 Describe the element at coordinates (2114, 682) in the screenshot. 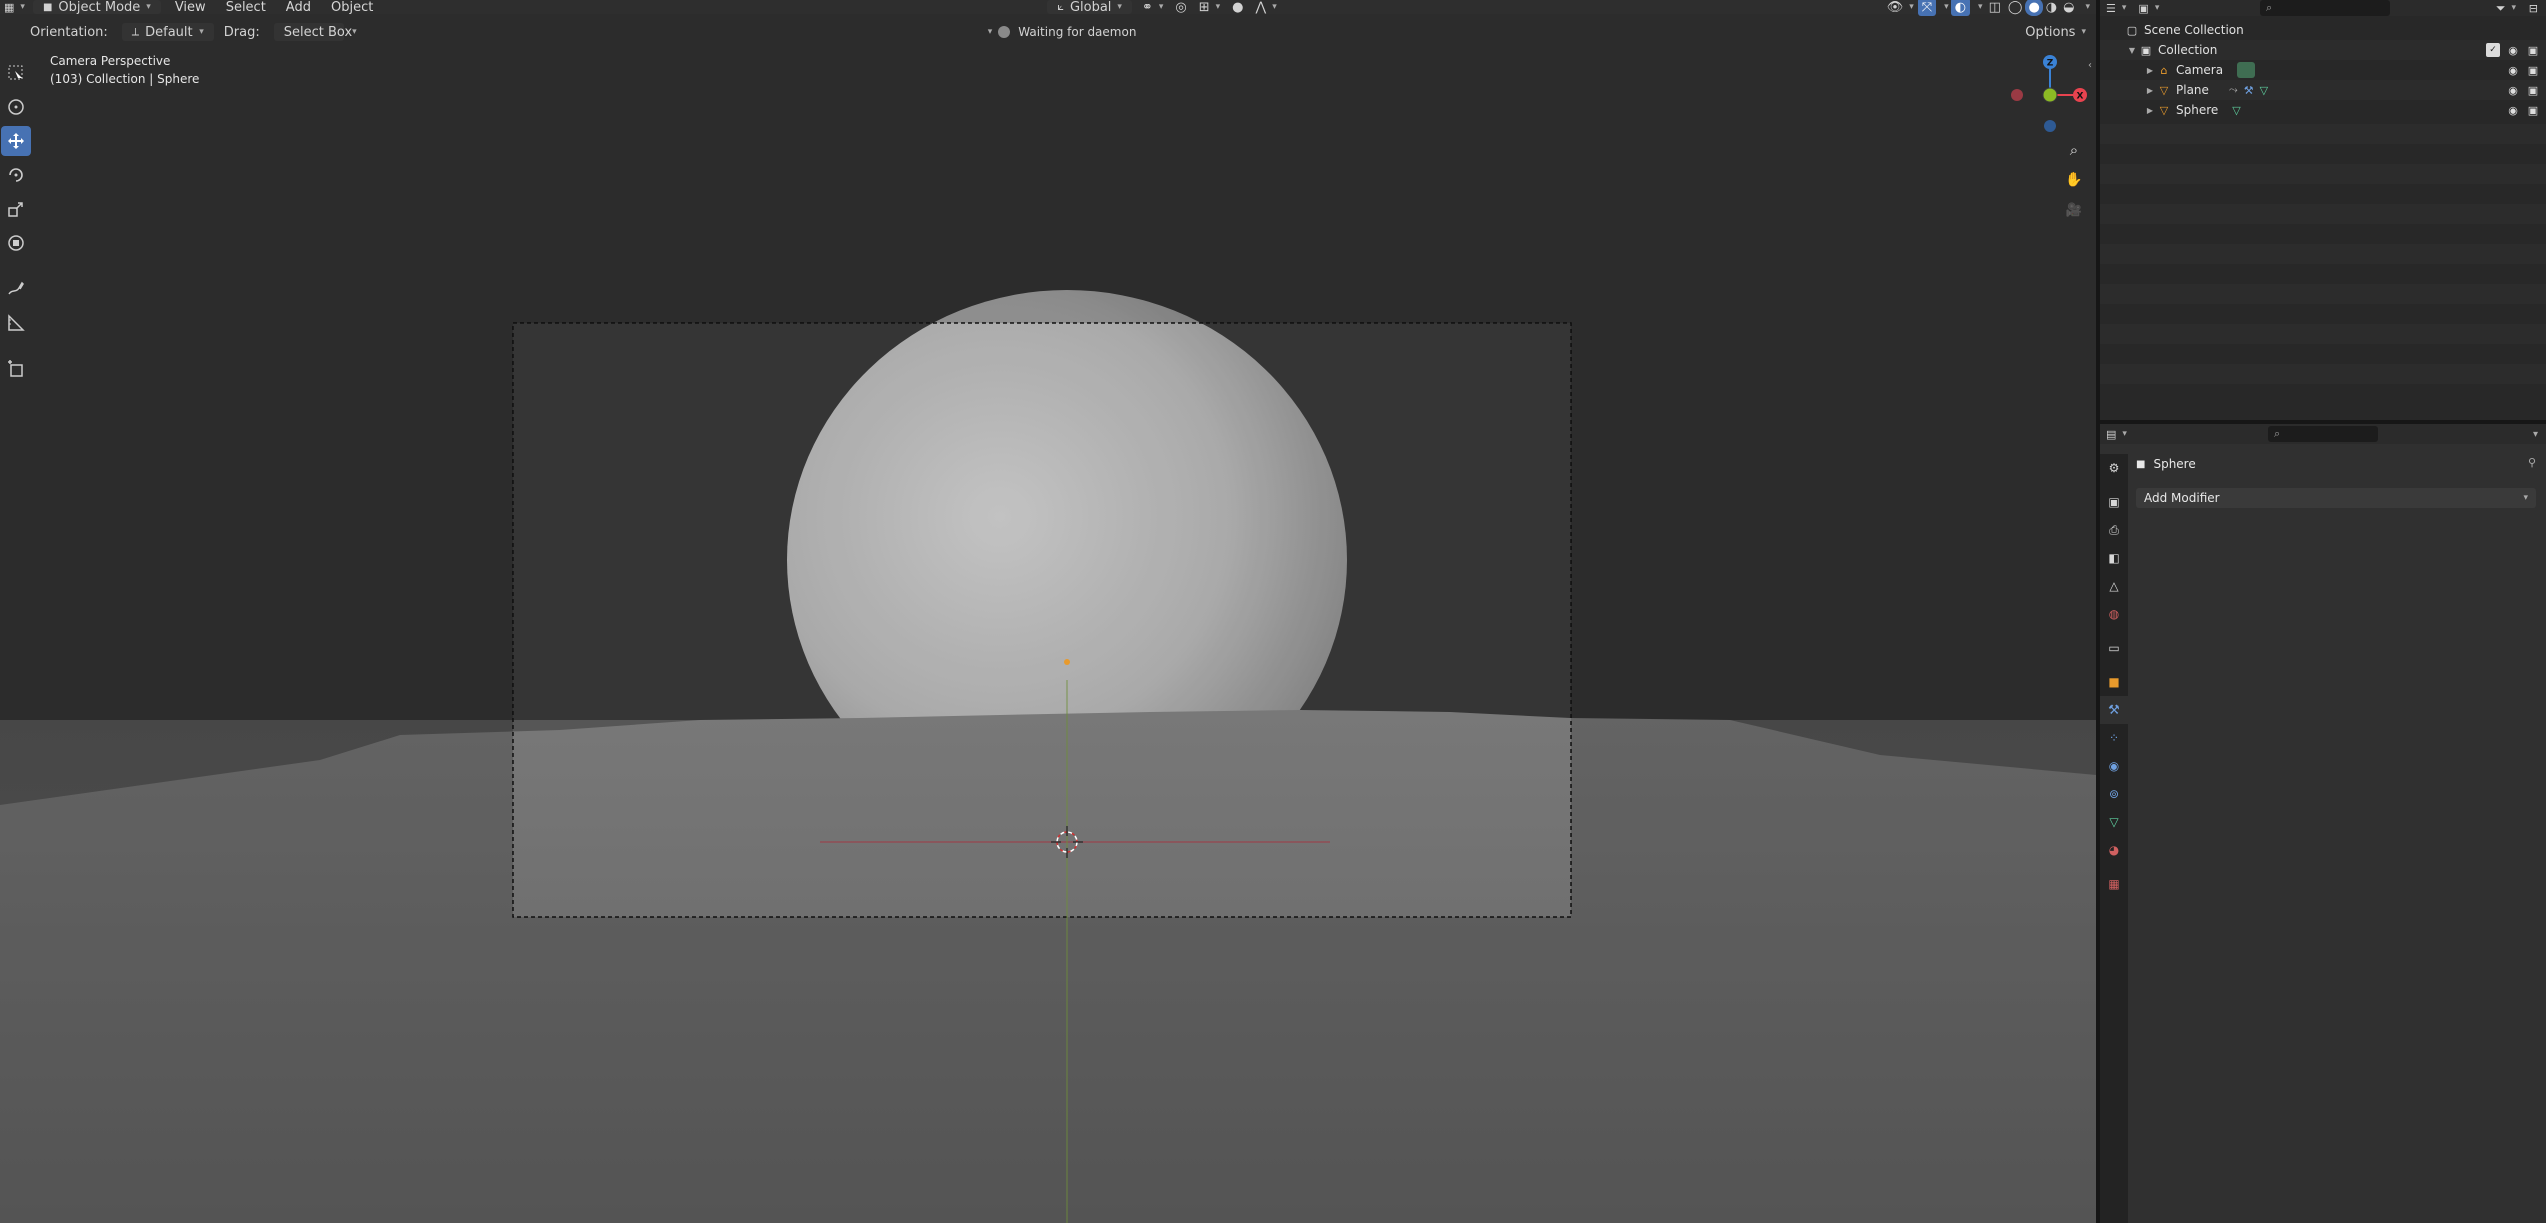

I see `object-tab: ■` at that location.